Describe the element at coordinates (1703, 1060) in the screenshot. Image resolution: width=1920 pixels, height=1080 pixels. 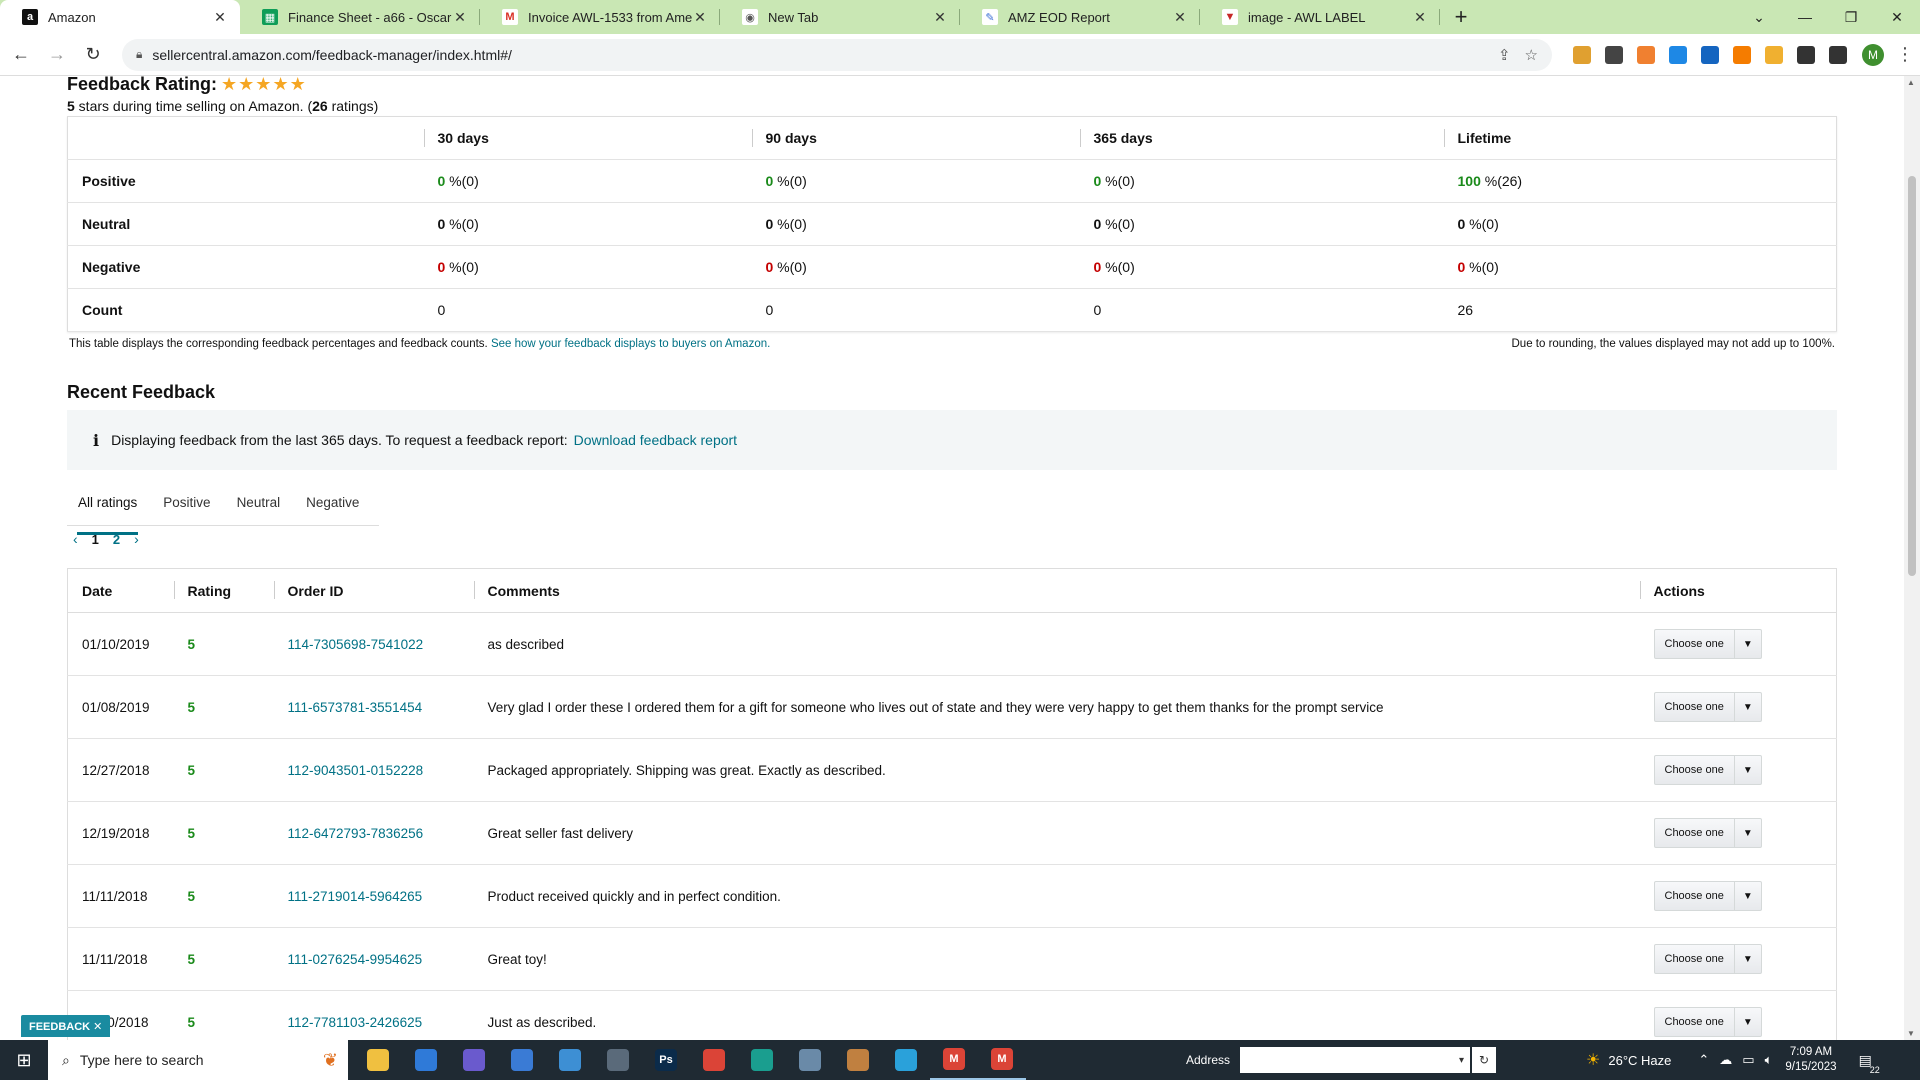
I see `tray-expand-icon: ⌃` at that location.